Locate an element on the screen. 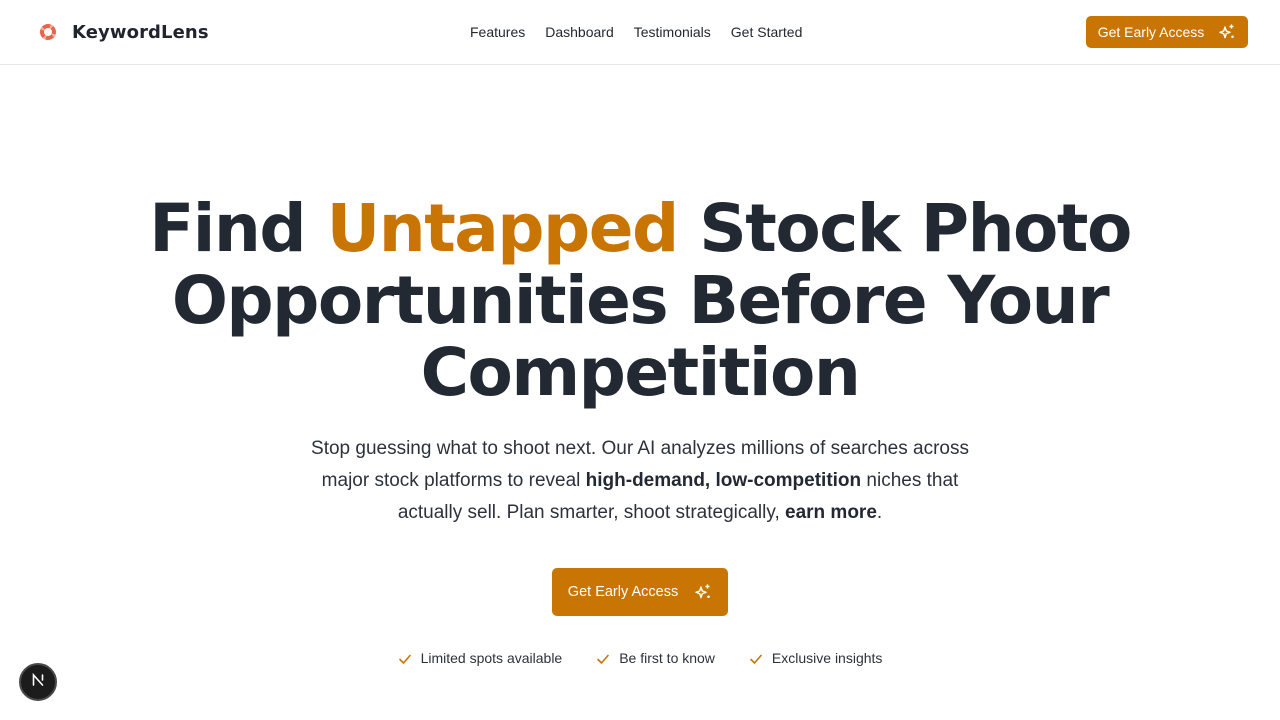  nav-get-started: Get Started is located at coordinates (767, 32).